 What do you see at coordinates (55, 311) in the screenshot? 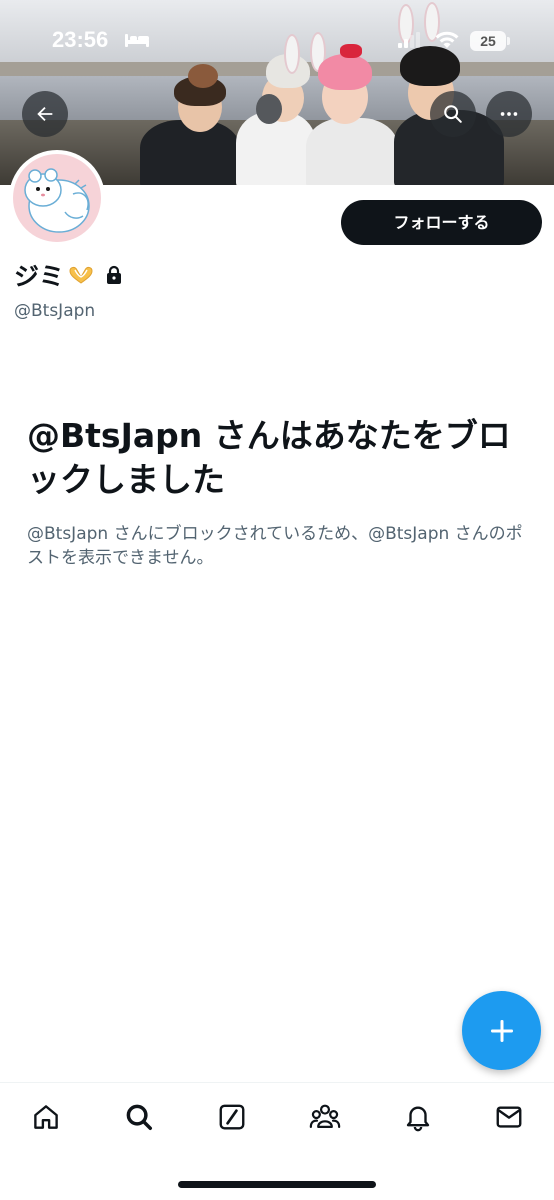
I see `profile-handle: @BtsJapn` at bounding box center [55, 311].